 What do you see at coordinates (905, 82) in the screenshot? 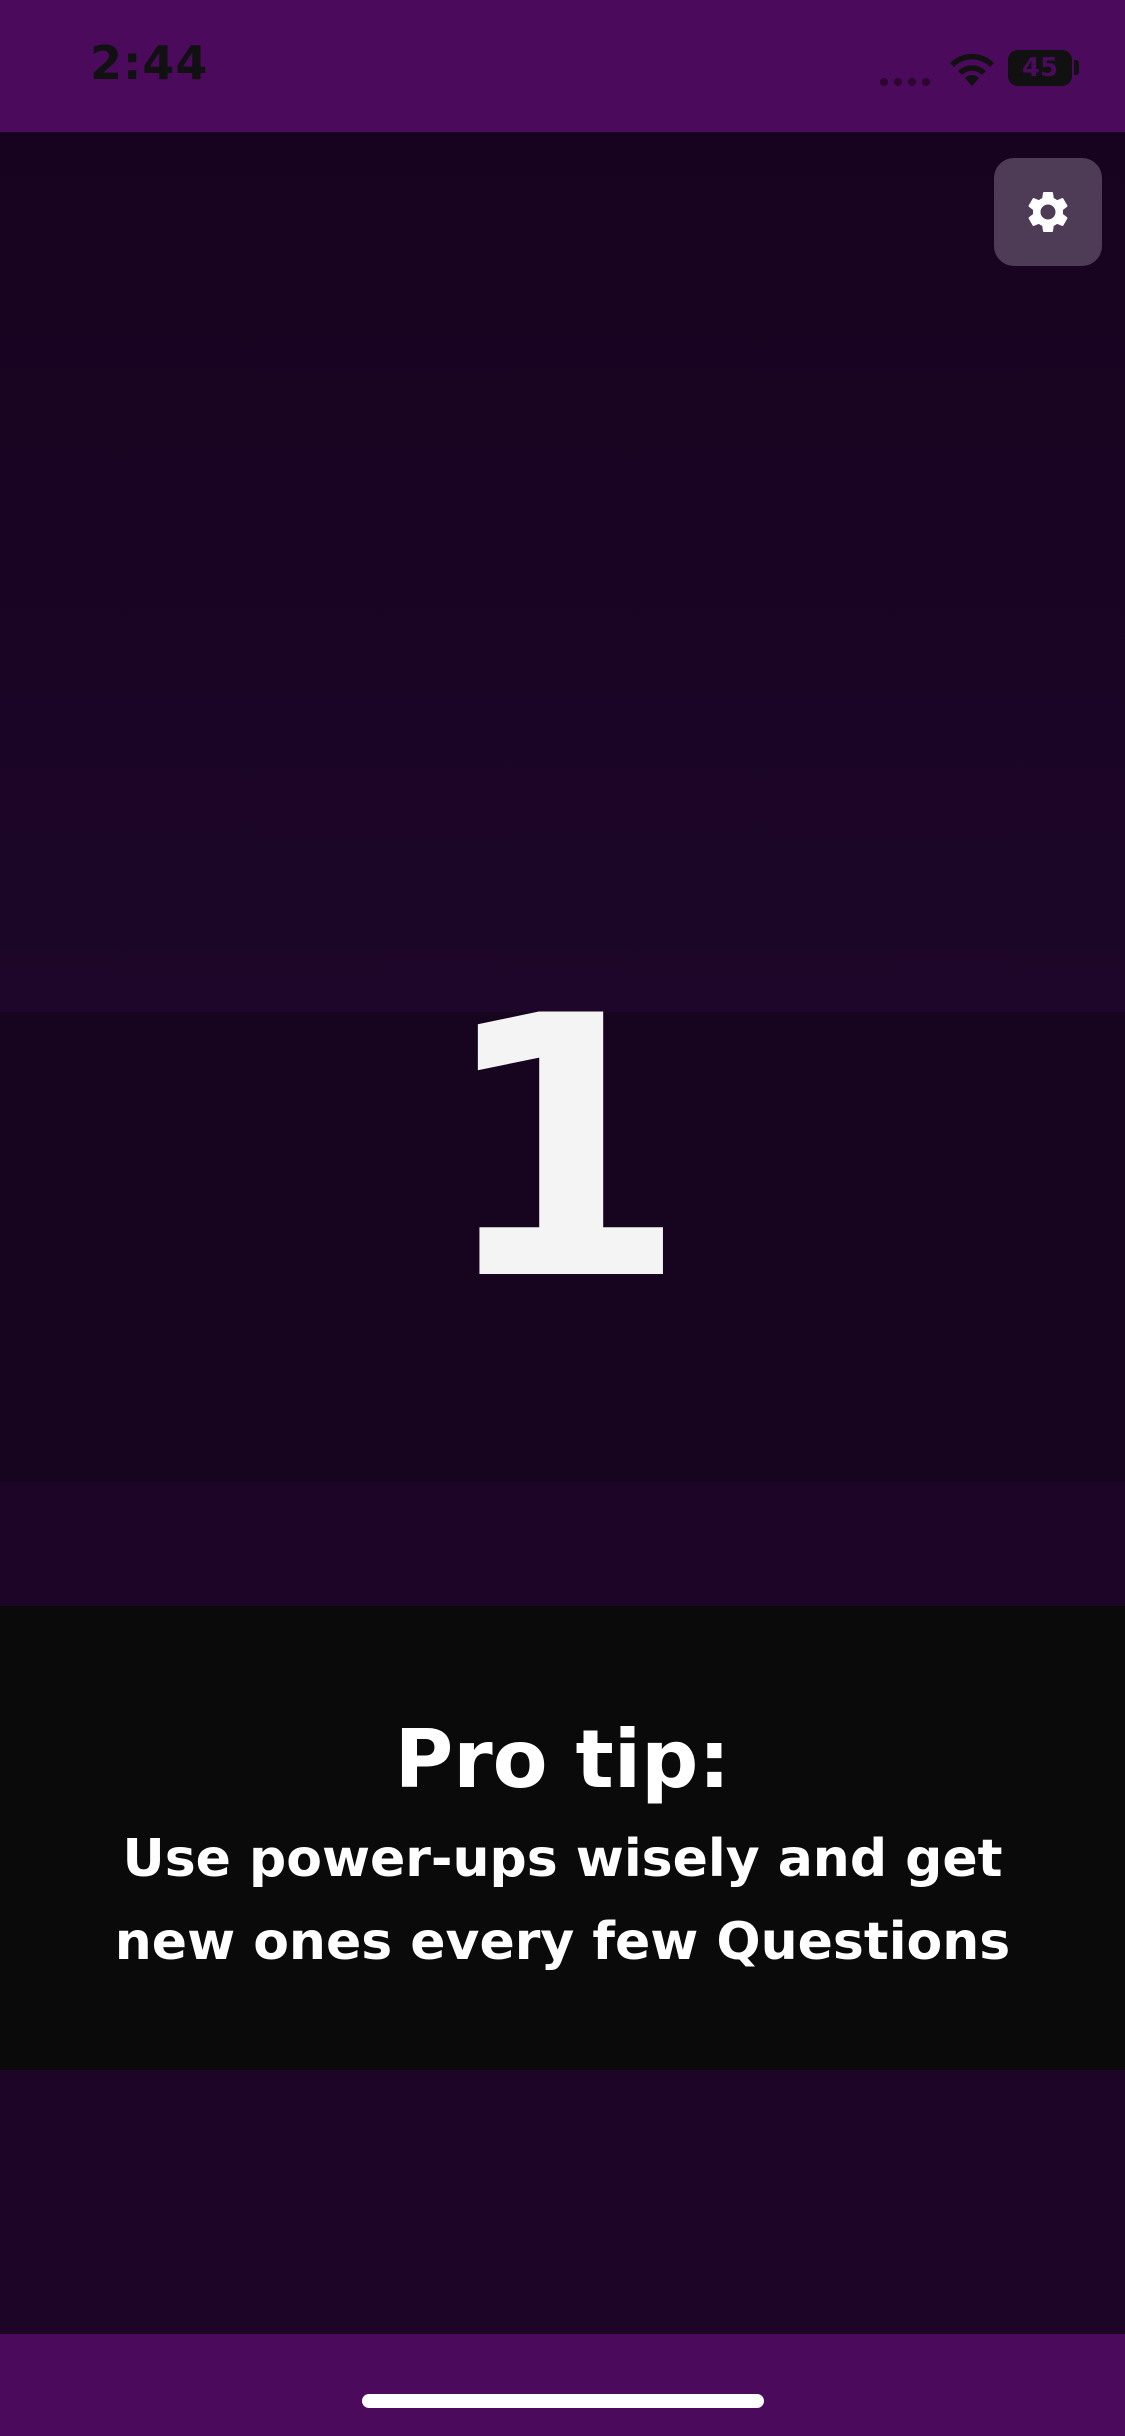
I see `signal-dots-icon` at bounding box center [905, 82].